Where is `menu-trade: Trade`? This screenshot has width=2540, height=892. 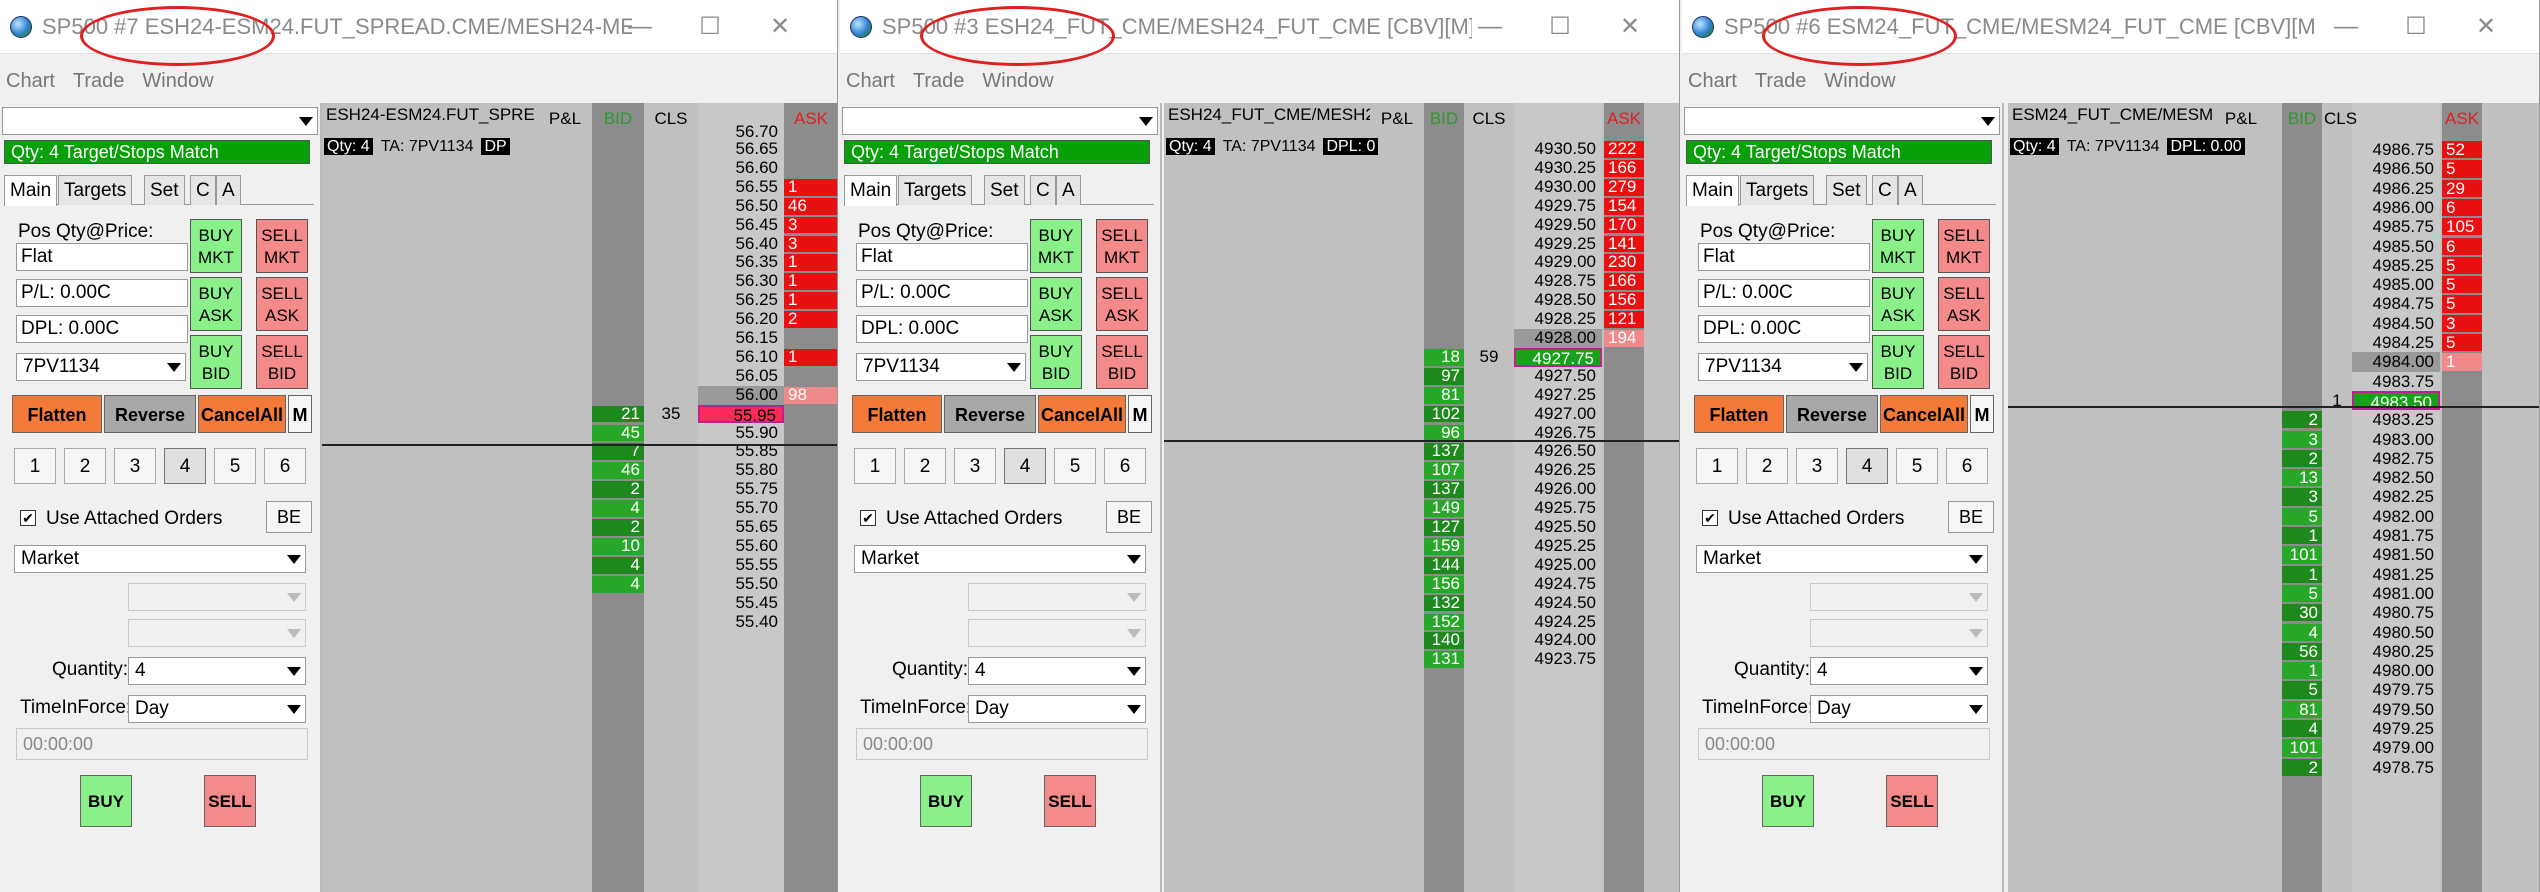 menu-trade: Trade is located at coordinates (99, 81).